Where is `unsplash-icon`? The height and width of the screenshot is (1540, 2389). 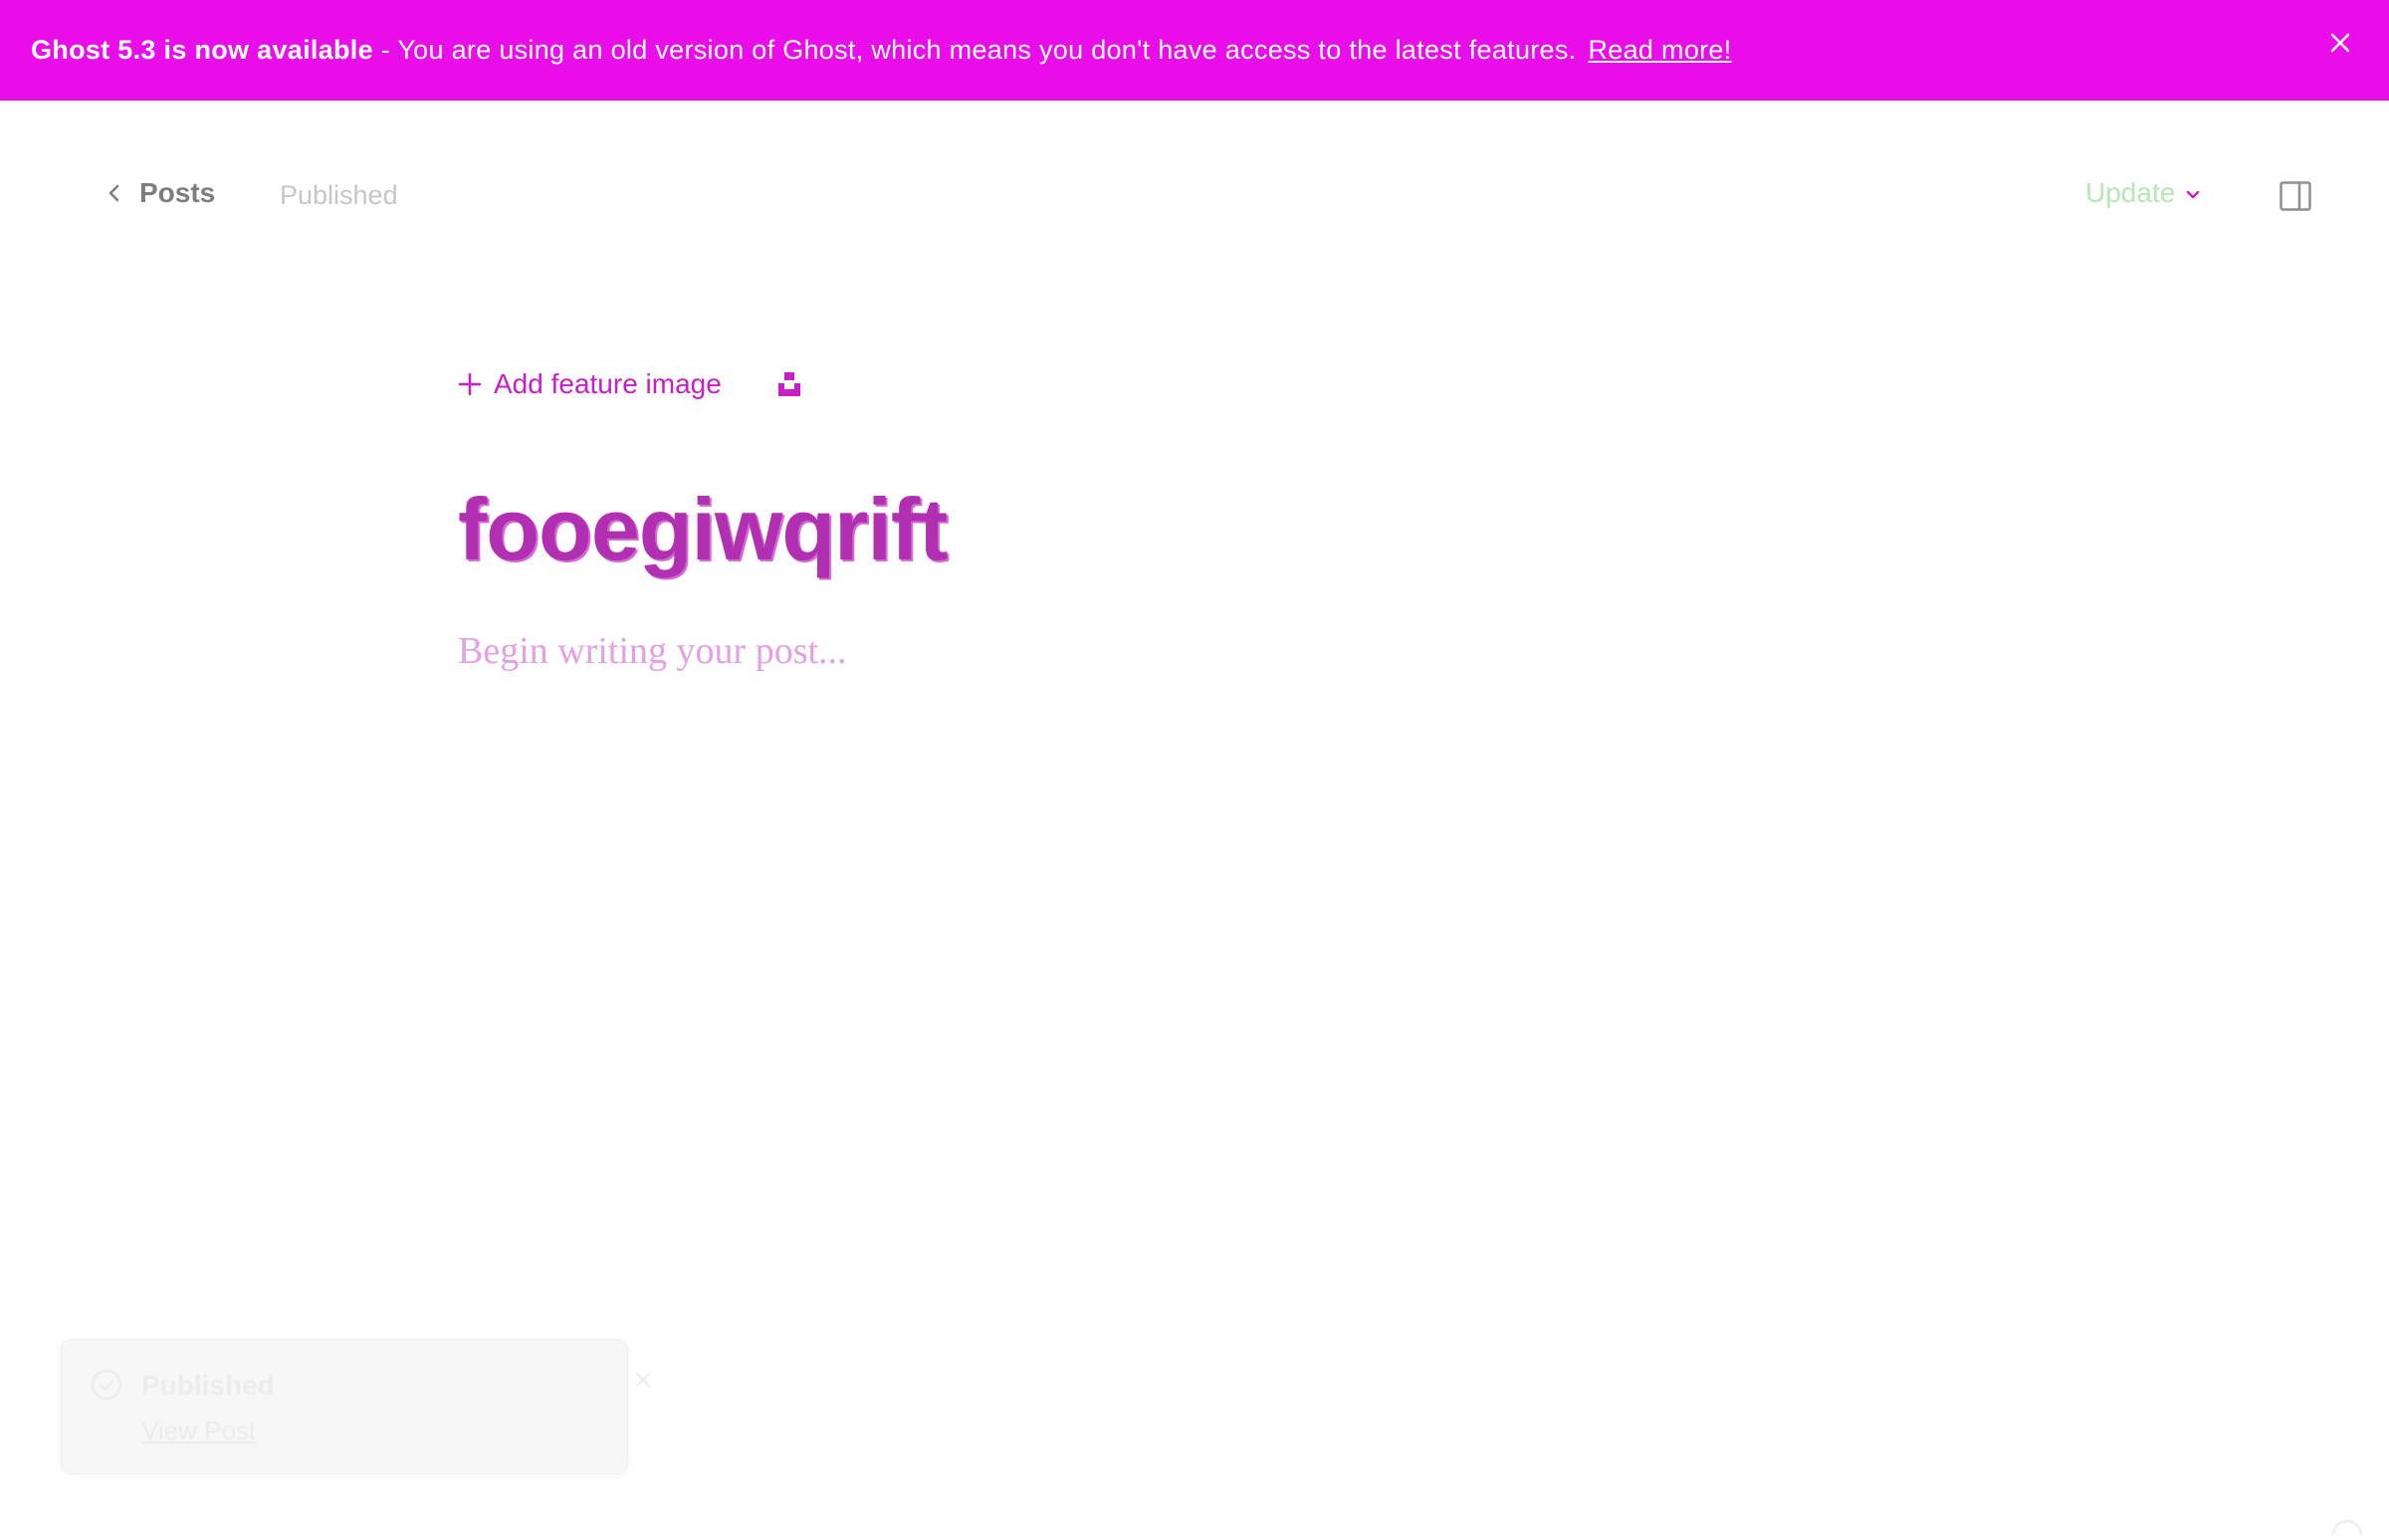
unsplash-icon is located at coordinates (789, 384).